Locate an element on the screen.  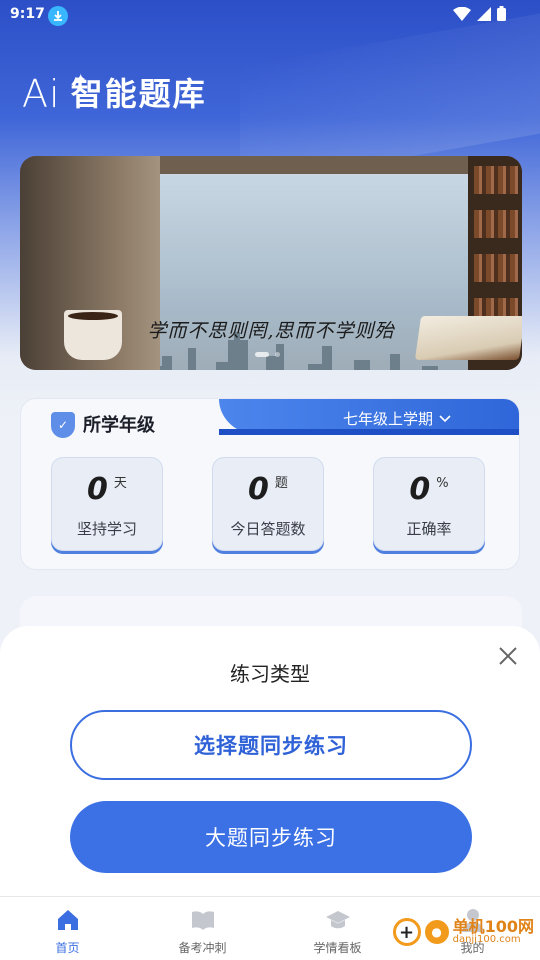
watermark: + ● 单机100网 danji100.com is located at coordinates (463, 931).